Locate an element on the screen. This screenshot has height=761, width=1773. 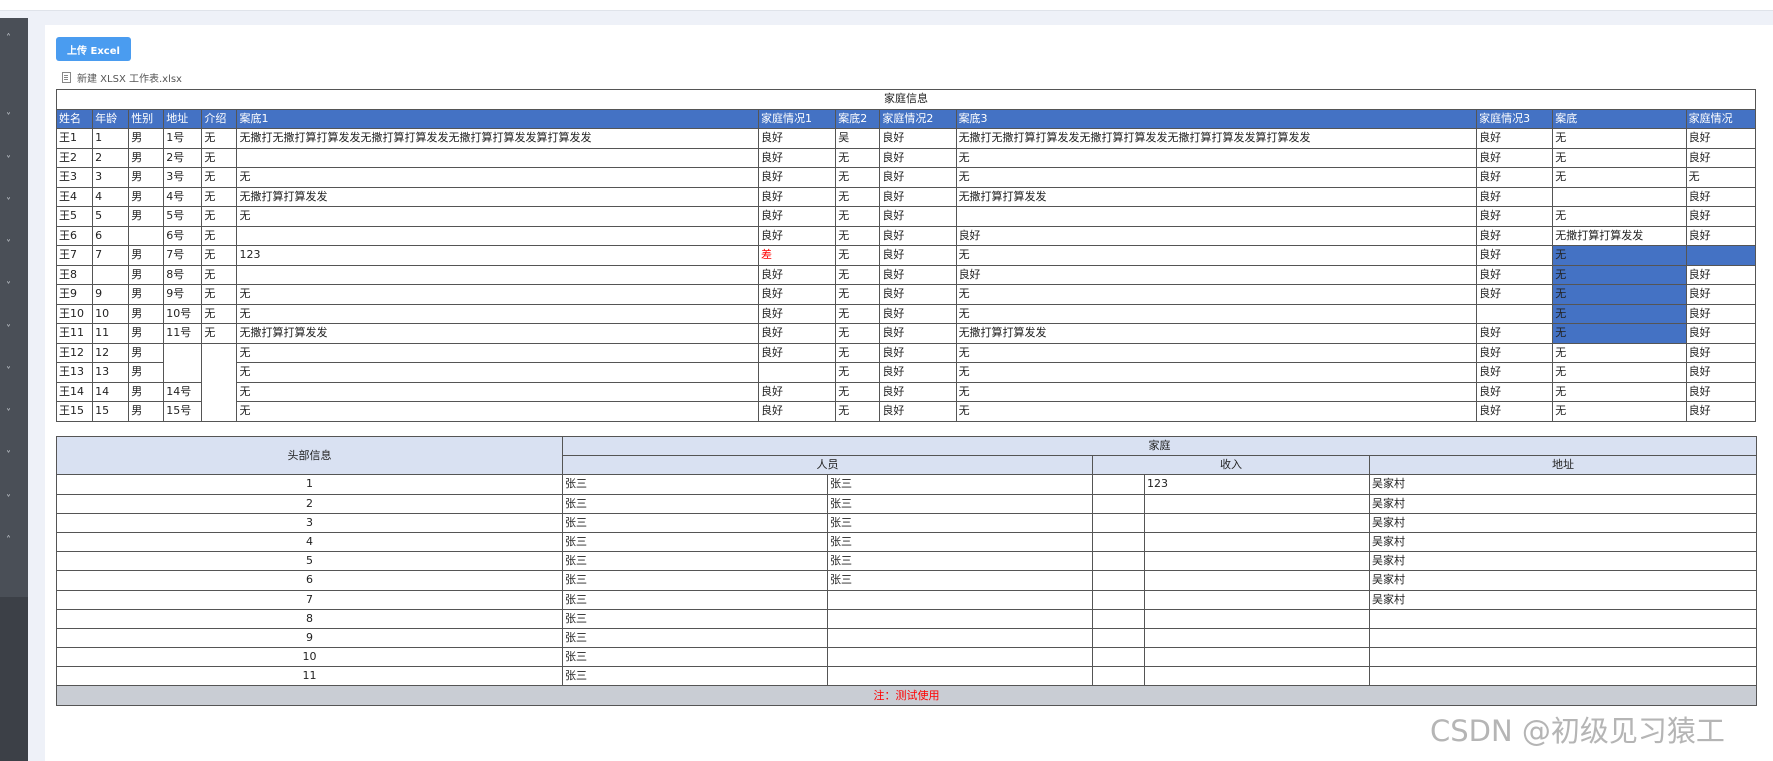
column-header: 家庭情况2 is located at coordinates (918, 118).